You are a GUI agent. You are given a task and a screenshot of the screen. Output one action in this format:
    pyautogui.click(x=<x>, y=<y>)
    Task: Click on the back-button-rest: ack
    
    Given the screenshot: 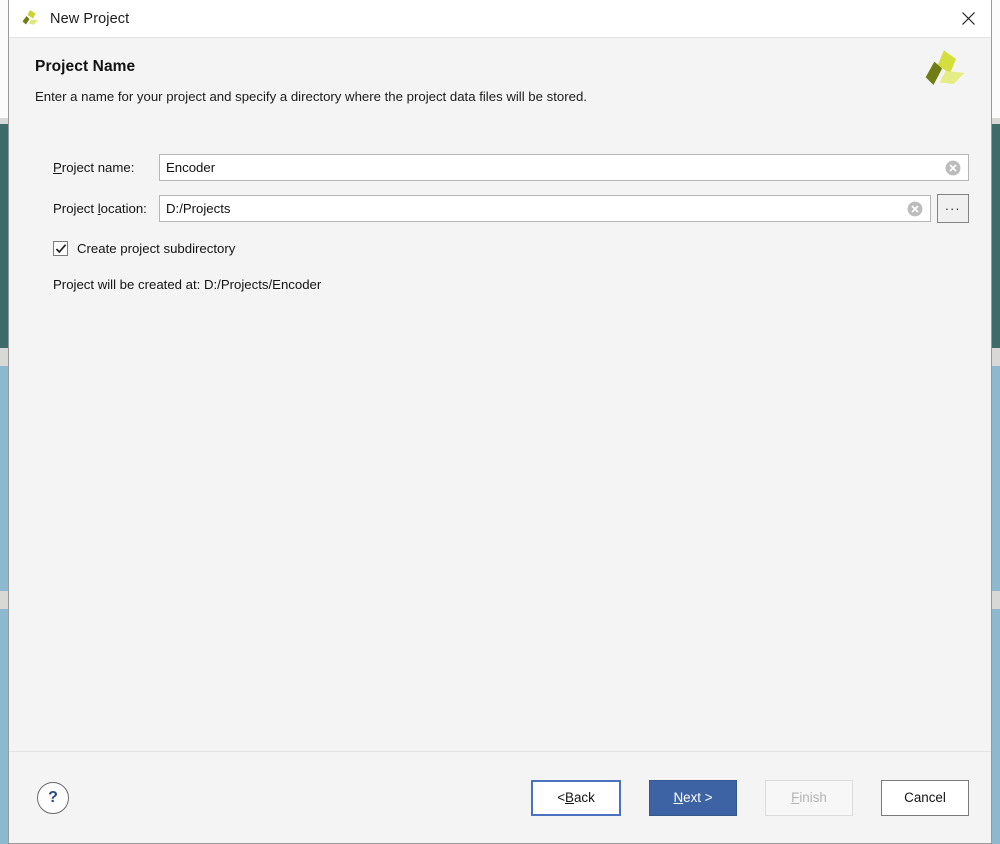 What is the action you would take?
    pyautogui.click(x=584, y=797)
    